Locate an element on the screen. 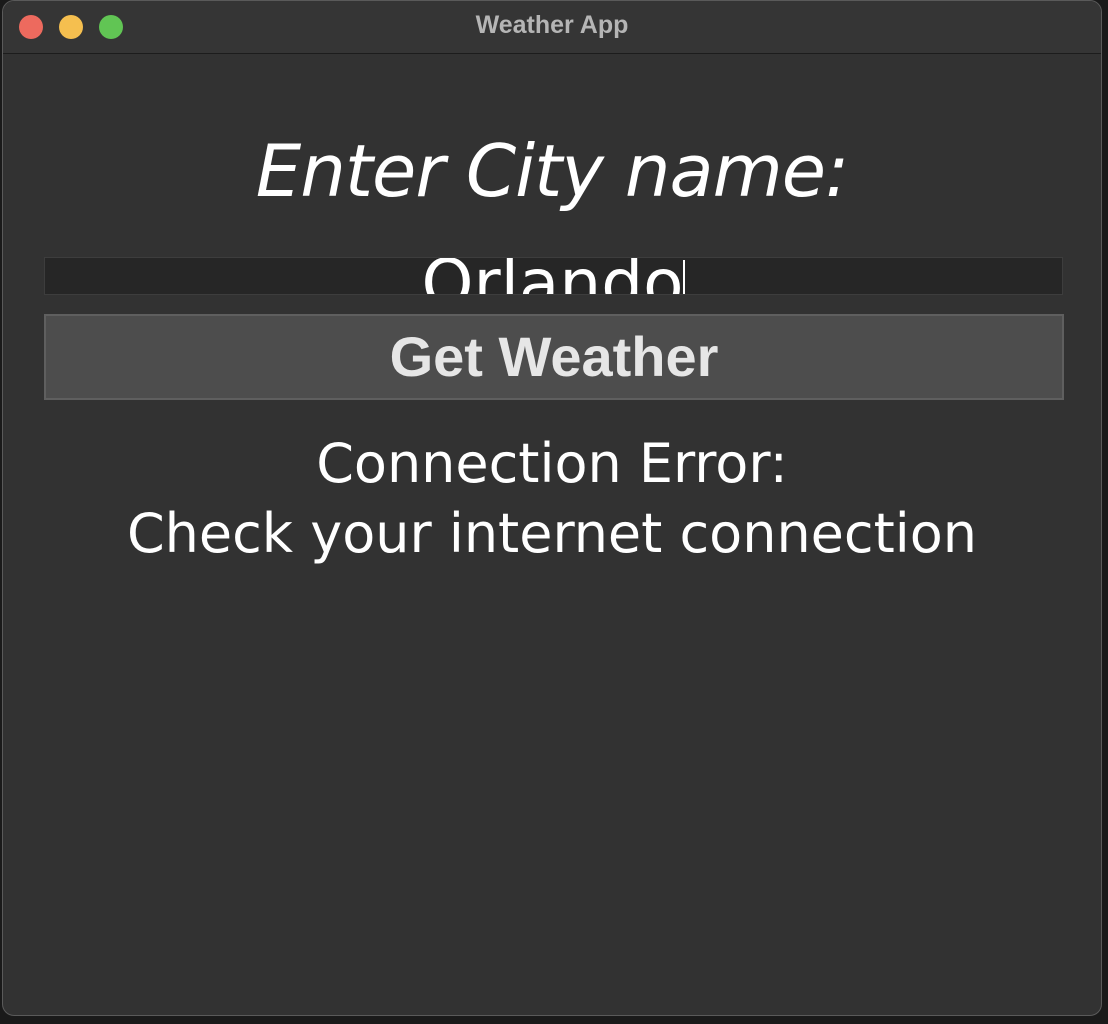 The image size is (1108, 1024). text-caret is located at coordinates (684, 277).